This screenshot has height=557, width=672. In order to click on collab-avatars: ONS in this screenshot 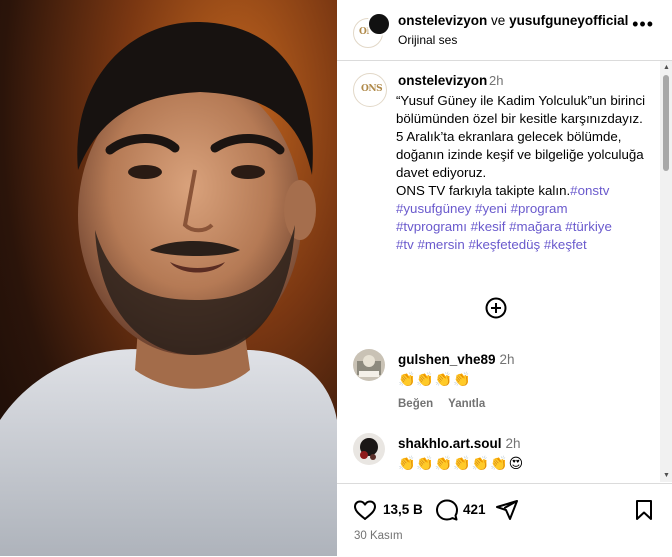, I will do `click(372, 30)`.